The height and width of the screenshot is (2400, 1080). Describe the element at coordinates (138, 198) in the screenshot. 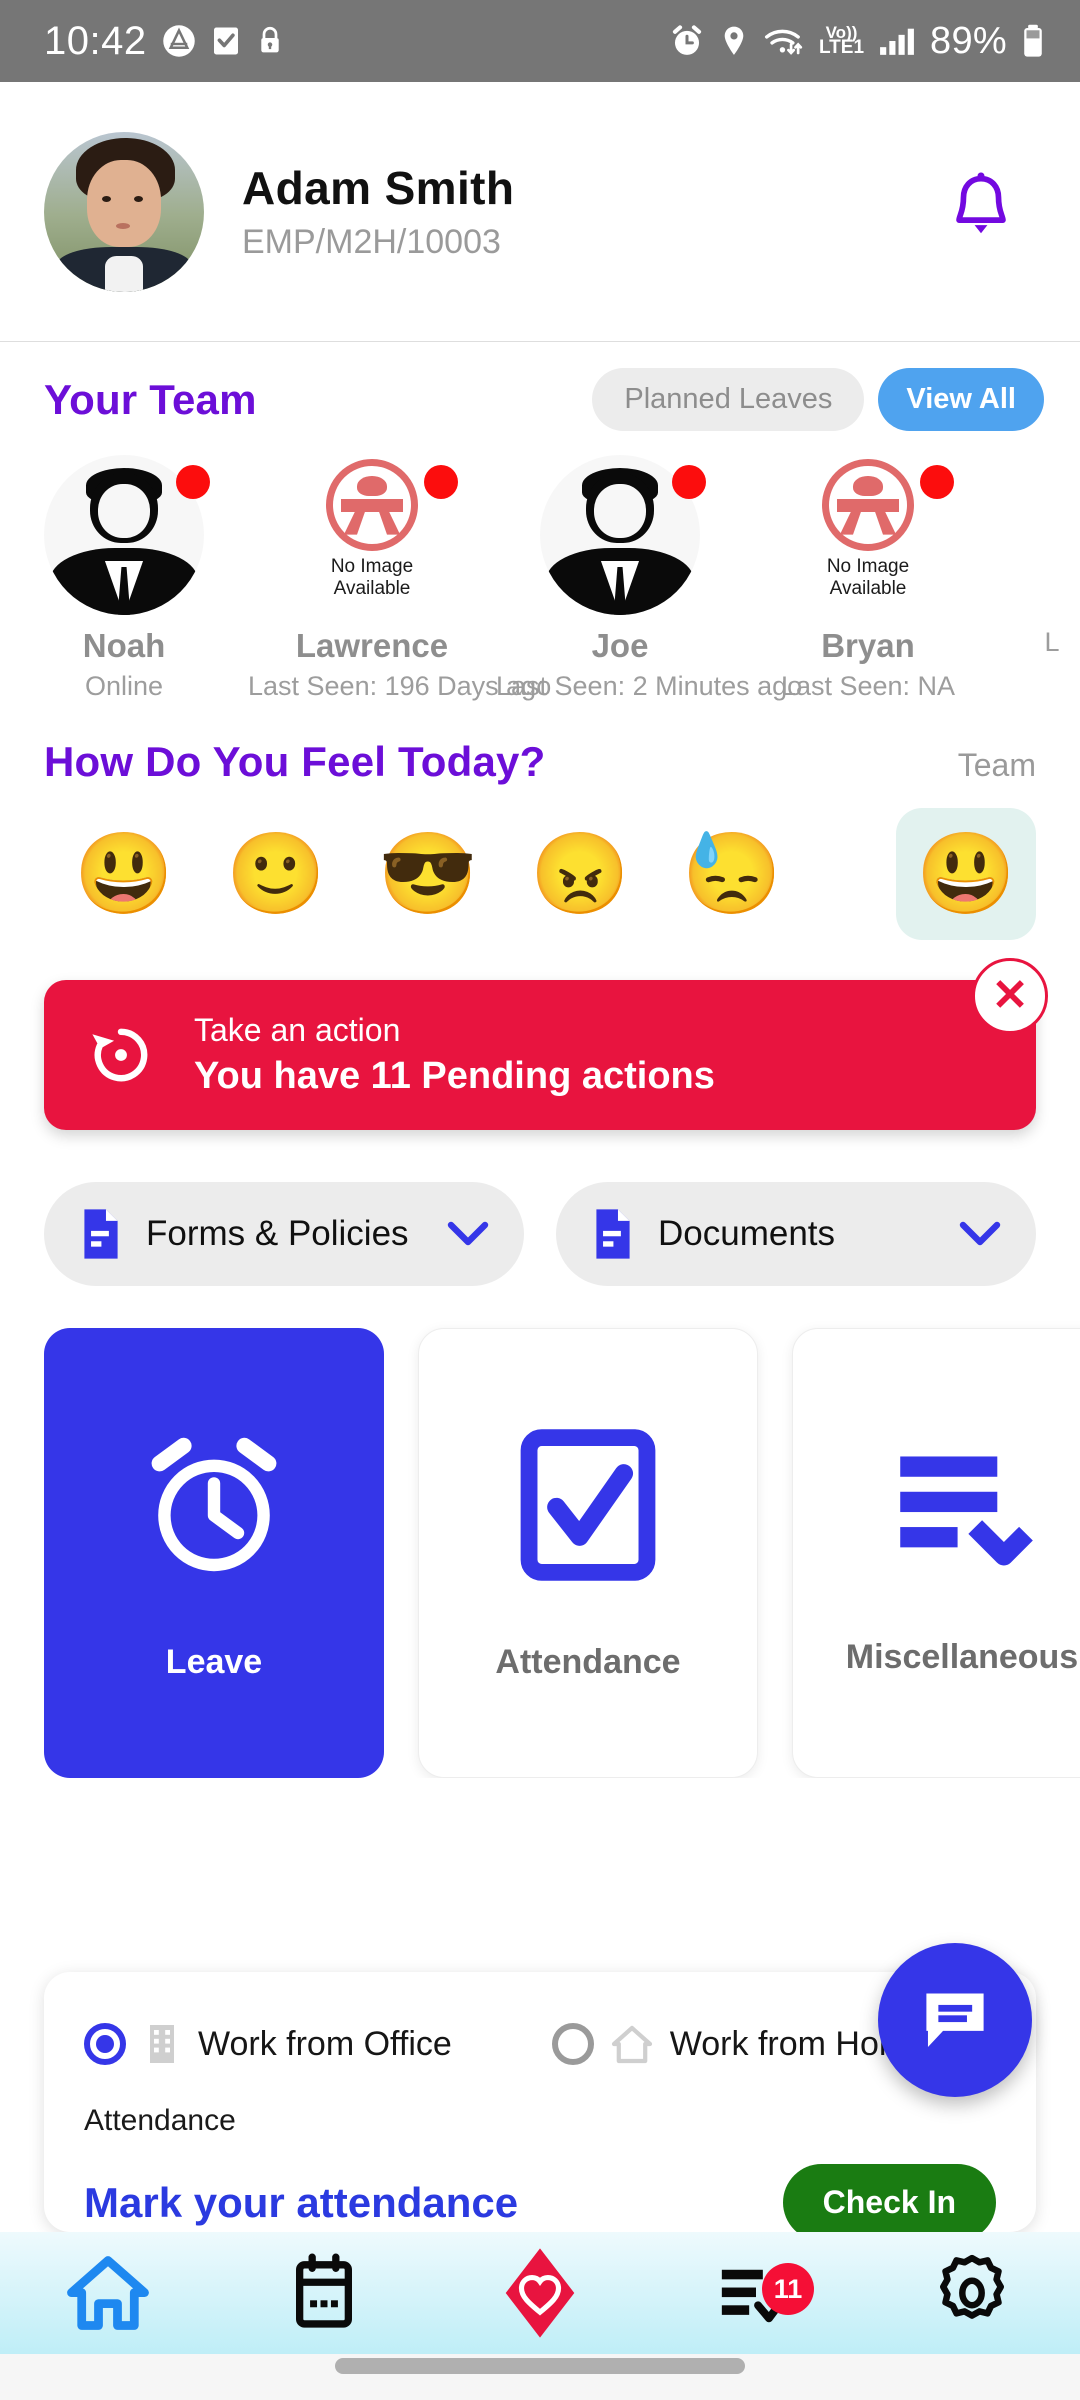

I see `avatar-eye-right` at that location.